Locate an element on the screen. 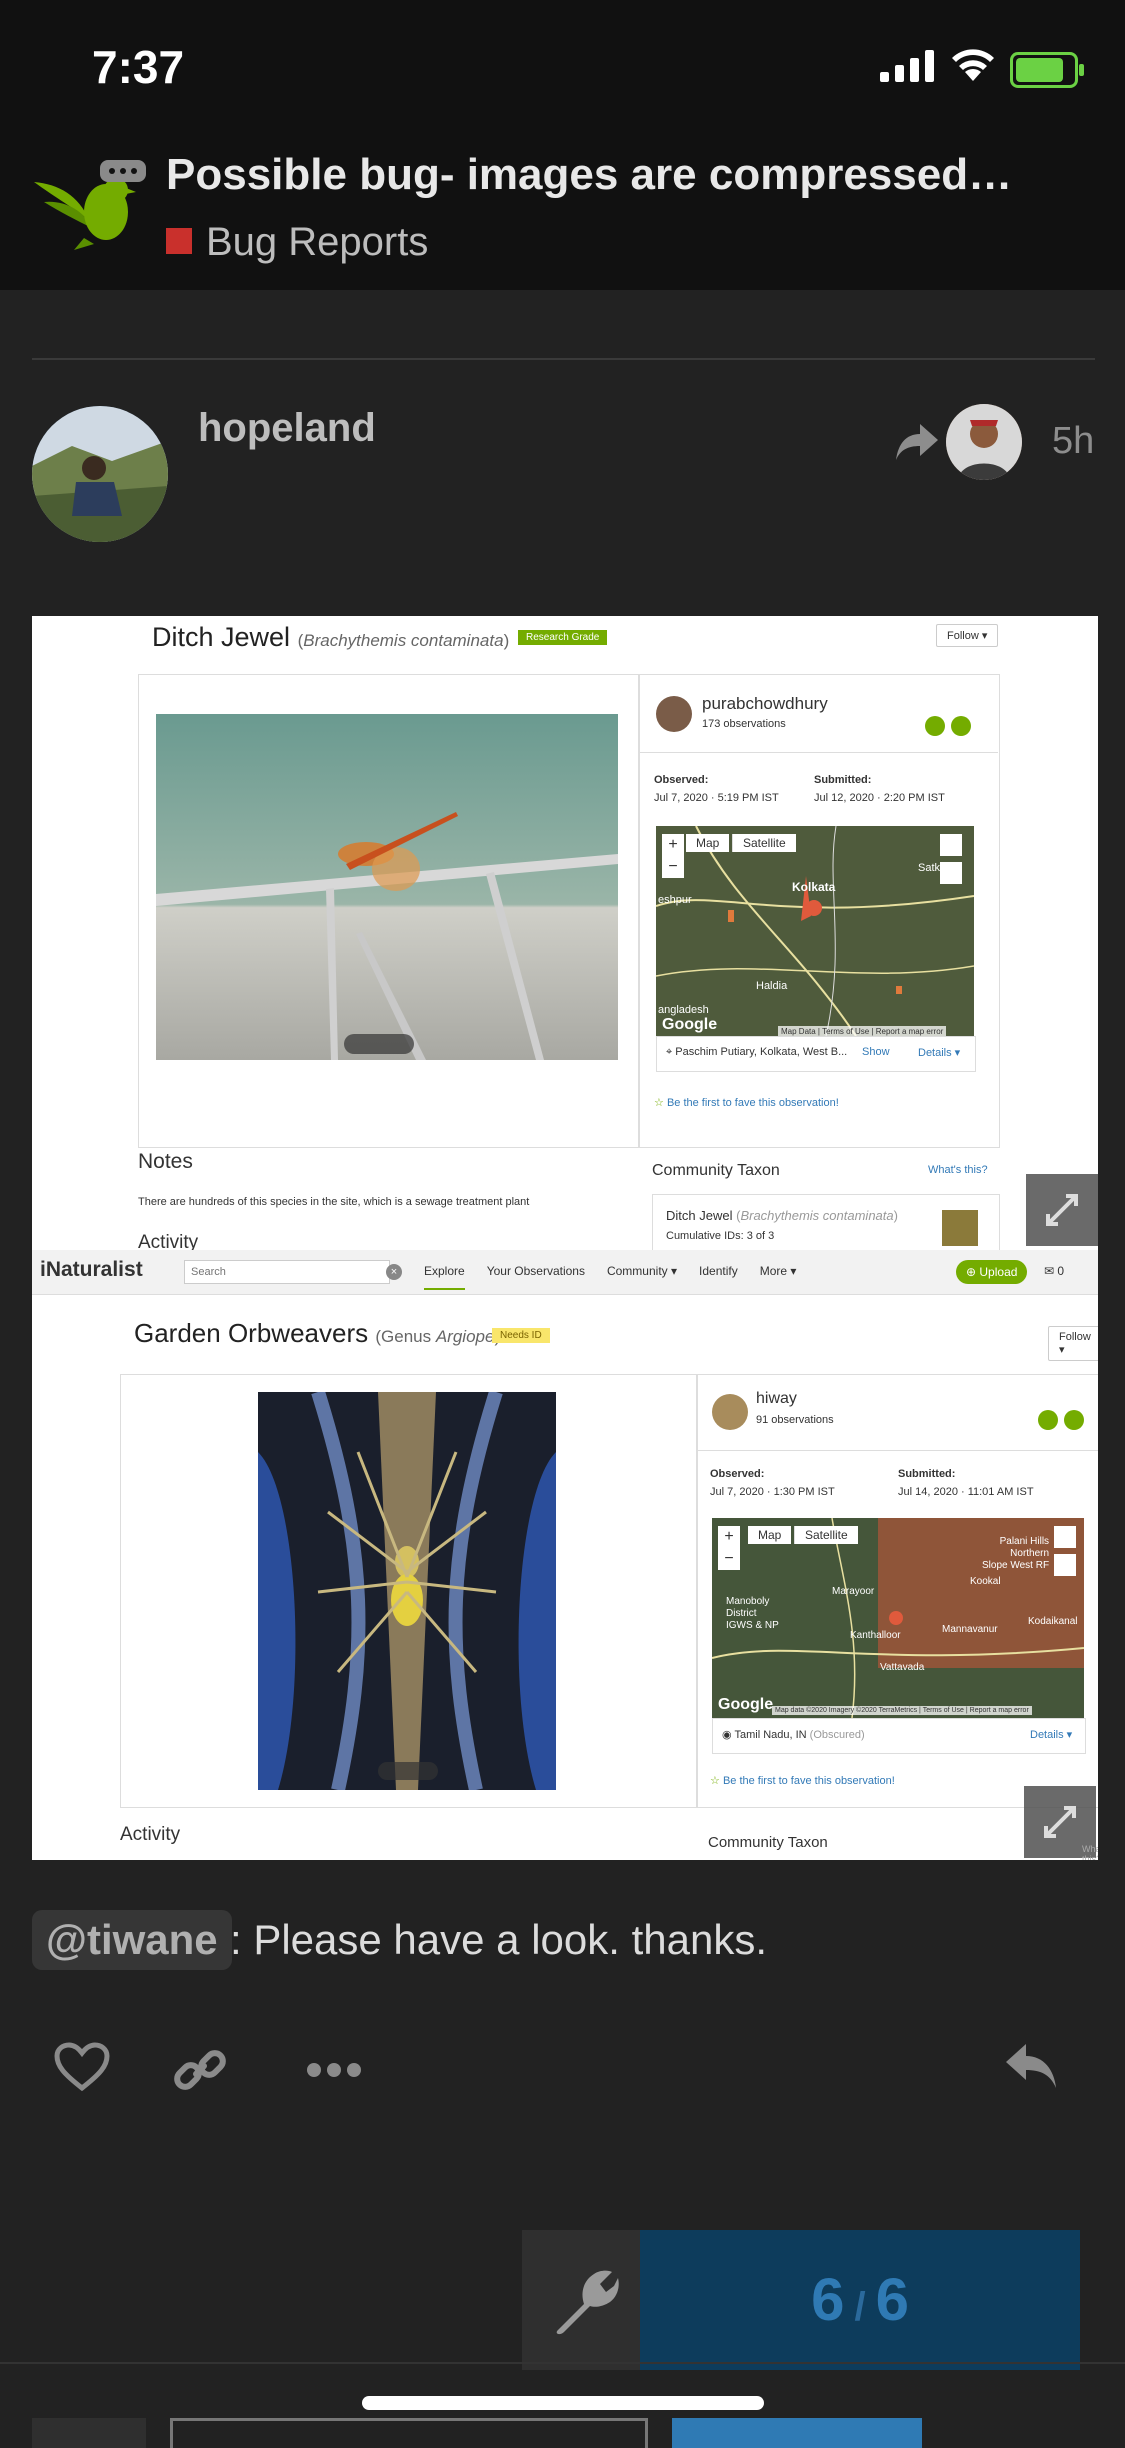 This screenshot has height=2448, width=1125. site-logo-icon is located at coordinates (90, 206).